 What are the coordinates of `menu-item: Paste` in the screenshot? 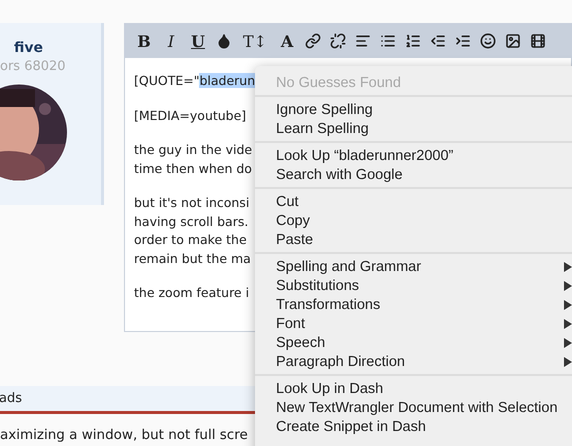 It's located at (413, 239).